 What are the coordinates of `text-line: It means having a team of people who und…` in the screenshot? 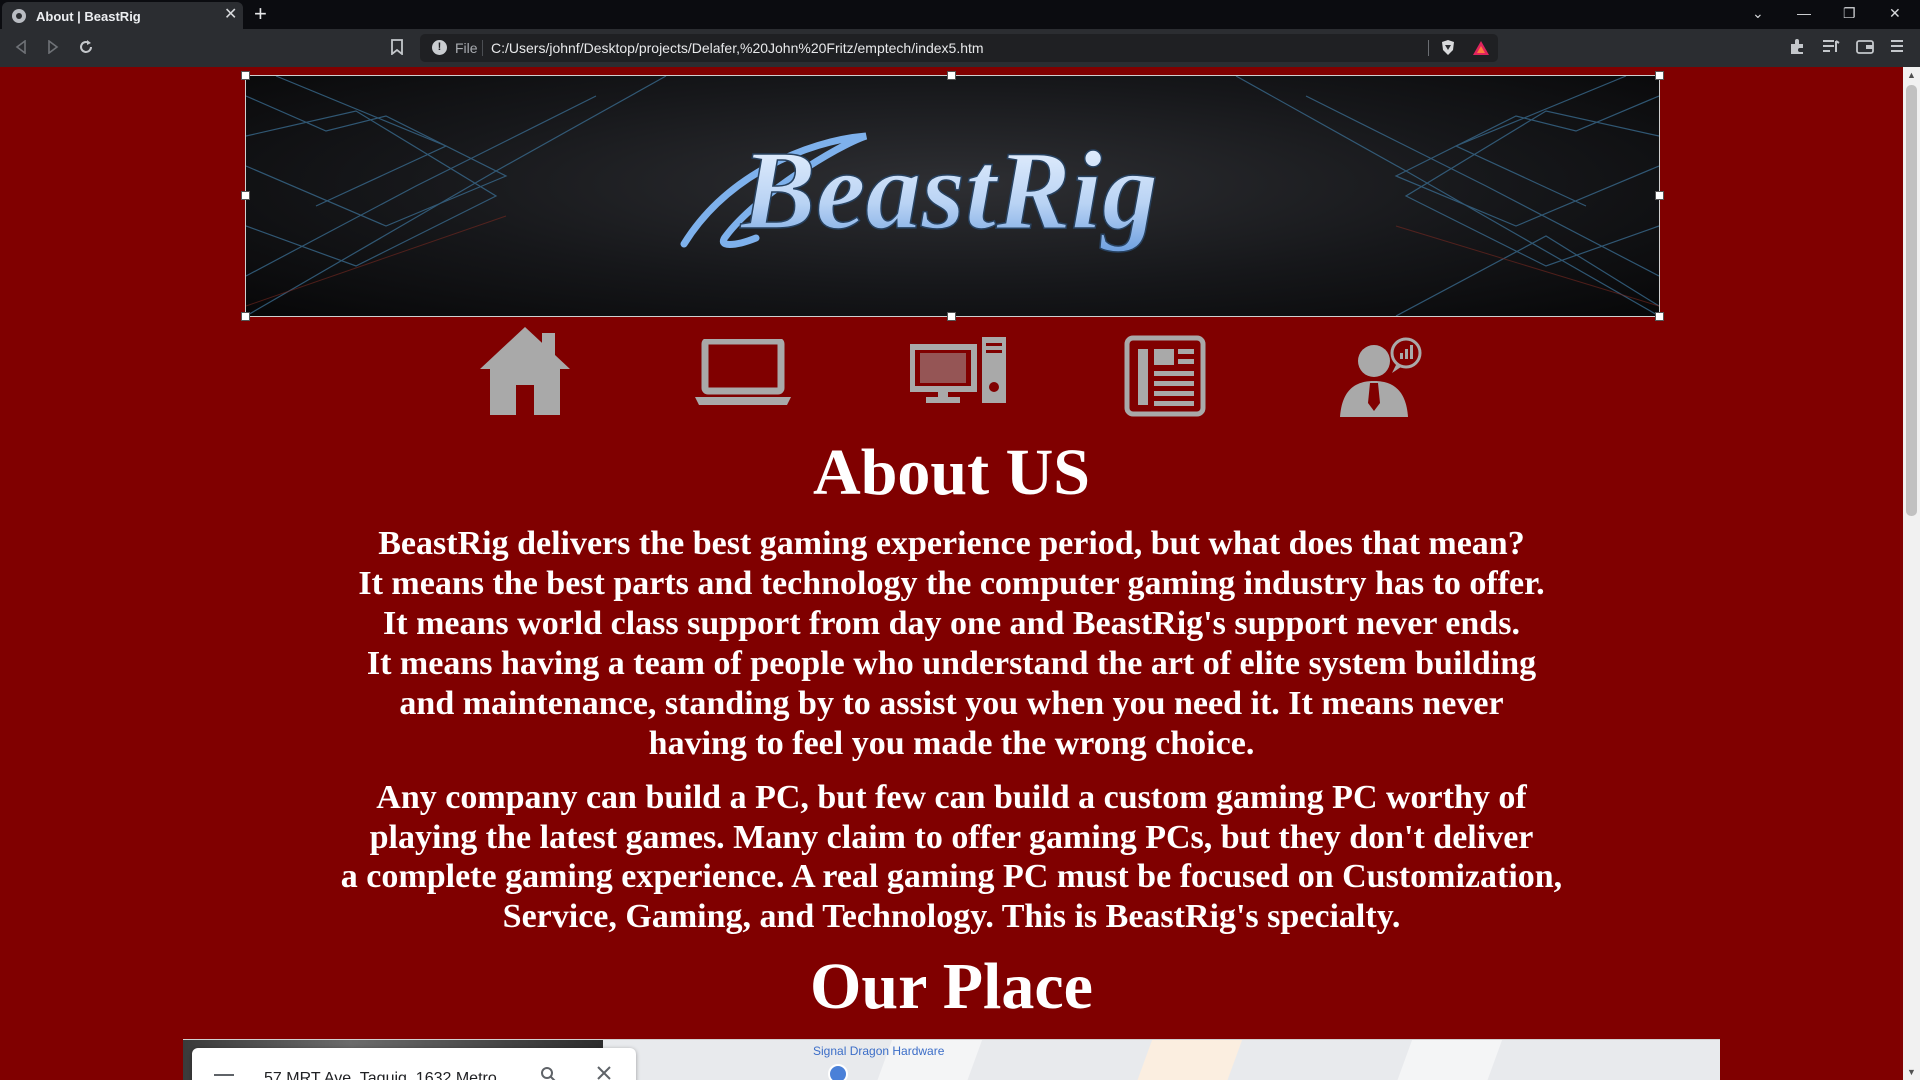 It's located at (951, 663).